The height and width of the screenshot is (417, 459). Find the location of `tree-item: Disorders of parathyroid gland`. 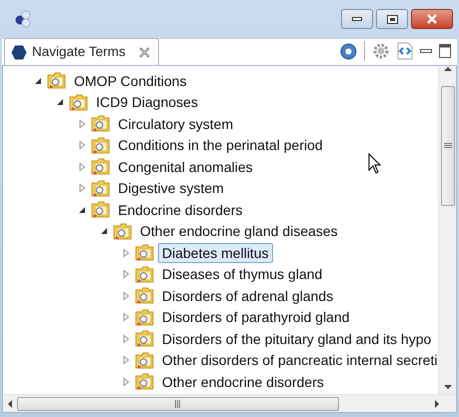

tree-item: Disorders of parathyroid gland is located at coordinates (256, 317).